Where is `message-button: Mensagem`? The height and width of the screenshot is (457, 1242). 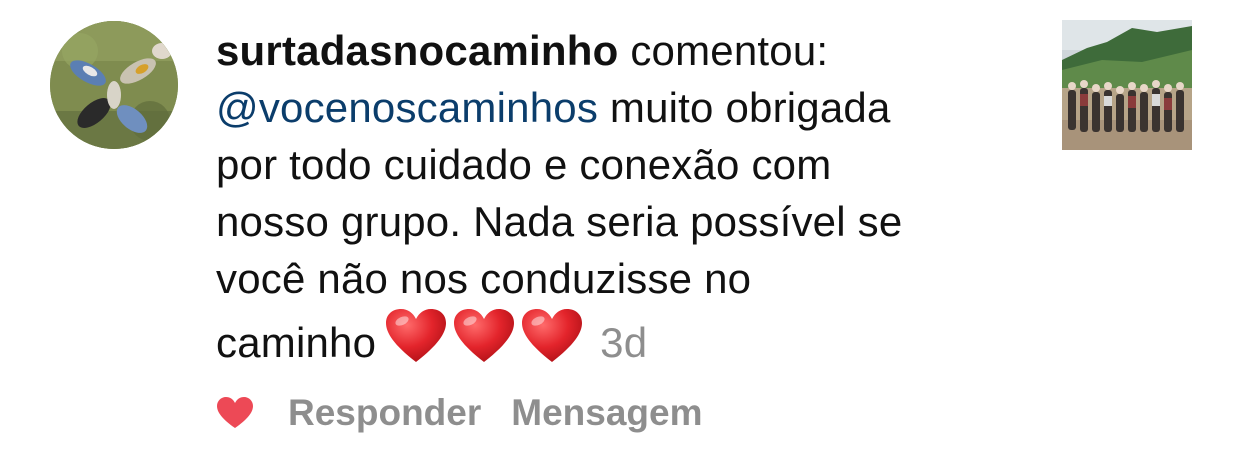
message-button: Mensagem is located at coordinates (606, 413).